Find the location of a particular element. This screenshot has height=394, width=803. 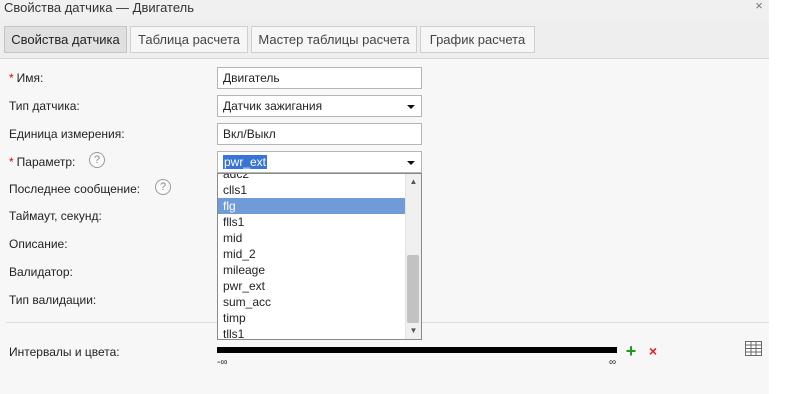

unit-label: Единица измерения: is located at coordinates (67, 134).